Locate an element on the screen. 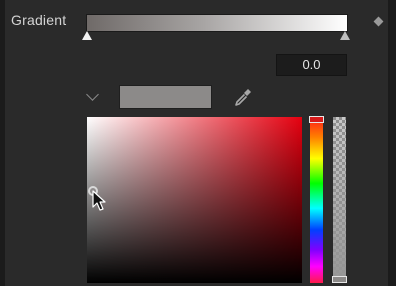  eyedropper-icon is located at coordinates (243, 97).